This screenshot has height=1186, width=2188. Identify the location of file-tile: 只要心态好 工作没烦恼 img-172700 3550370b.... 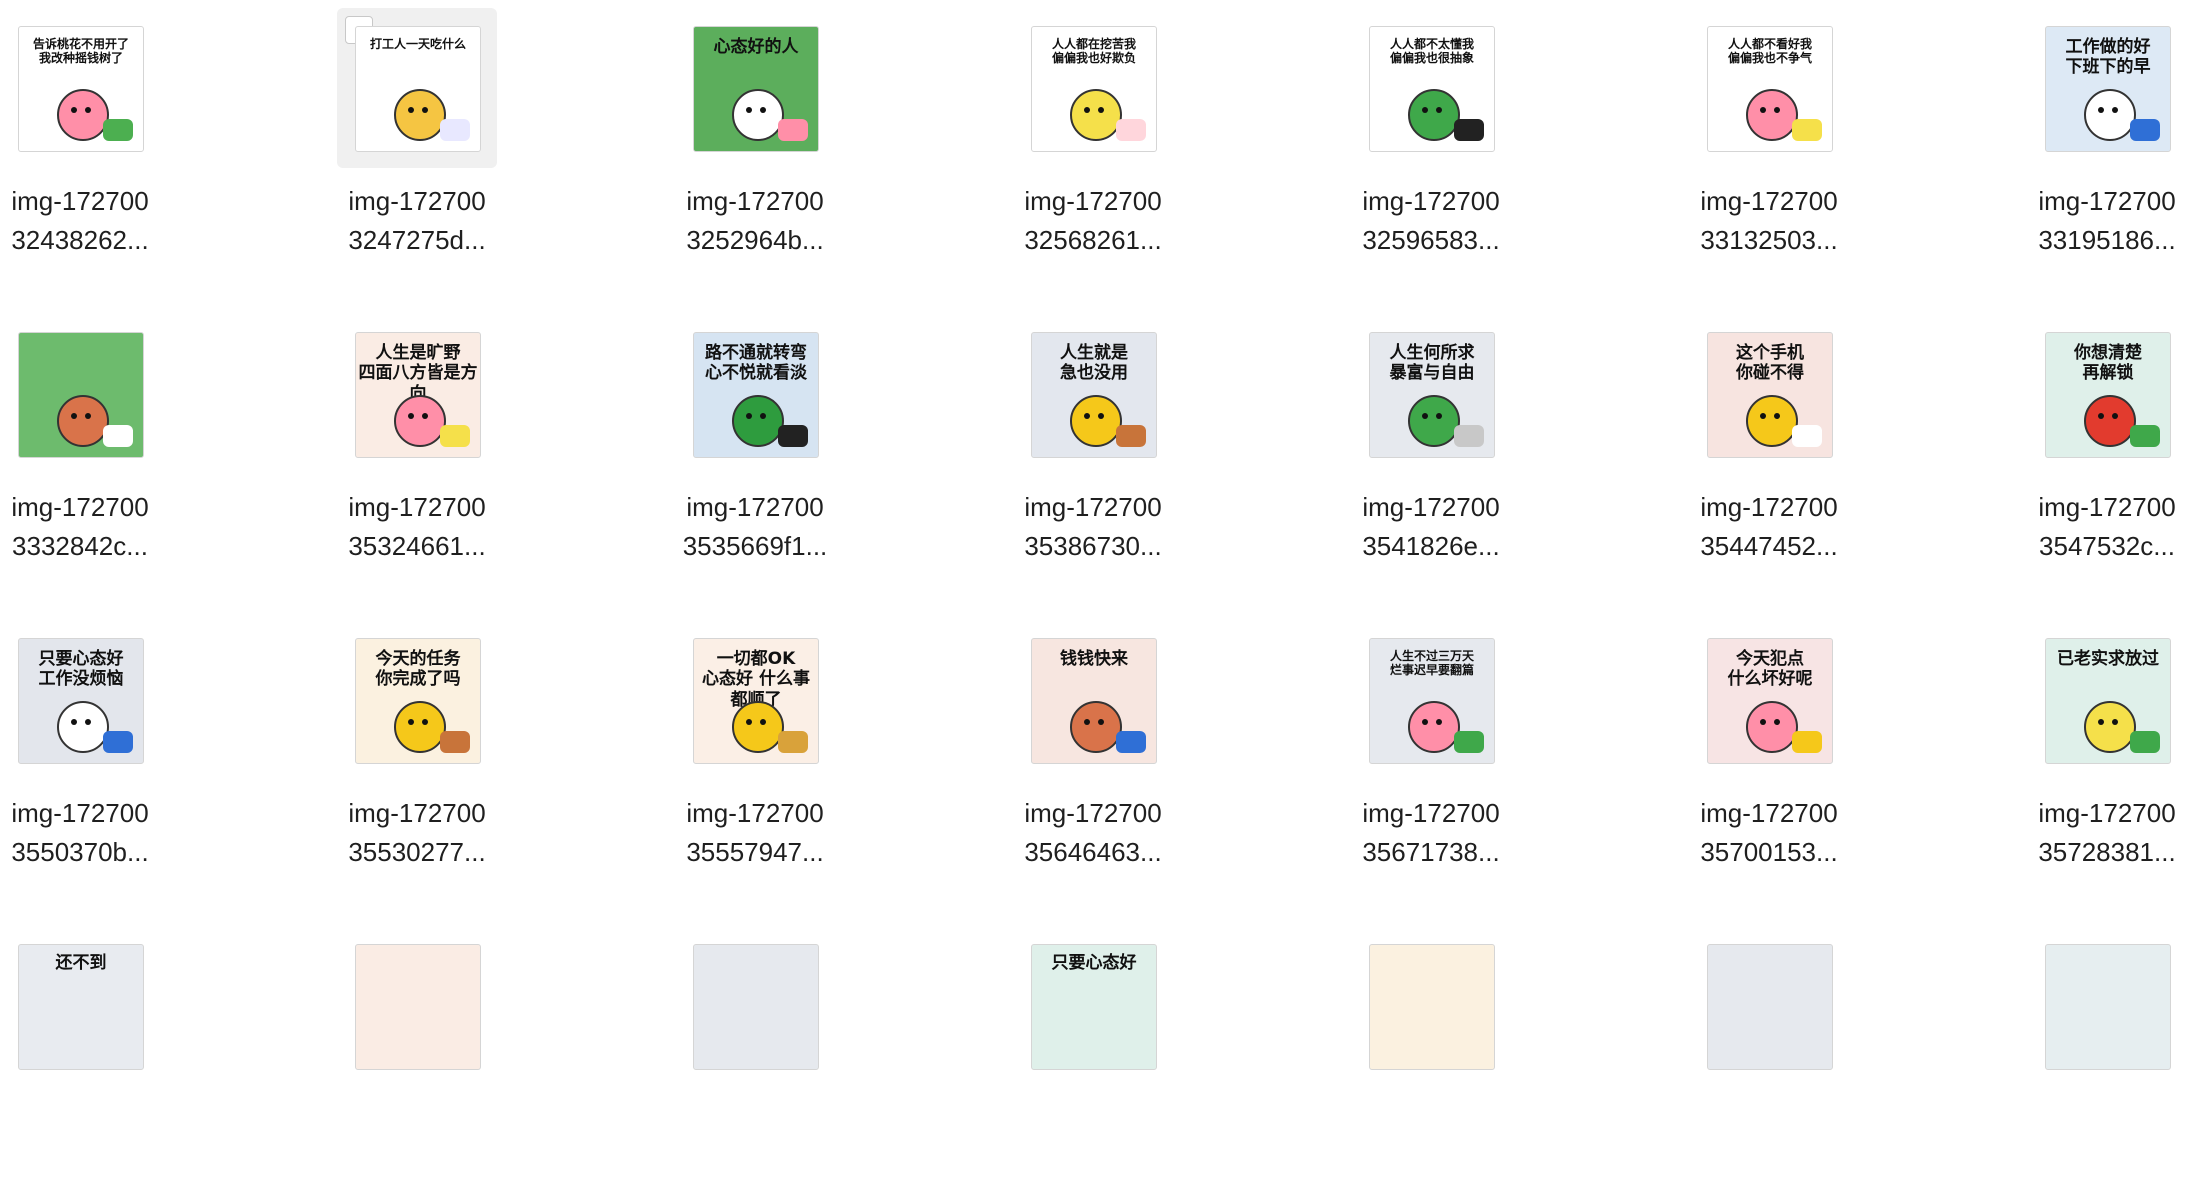
(78, 750).